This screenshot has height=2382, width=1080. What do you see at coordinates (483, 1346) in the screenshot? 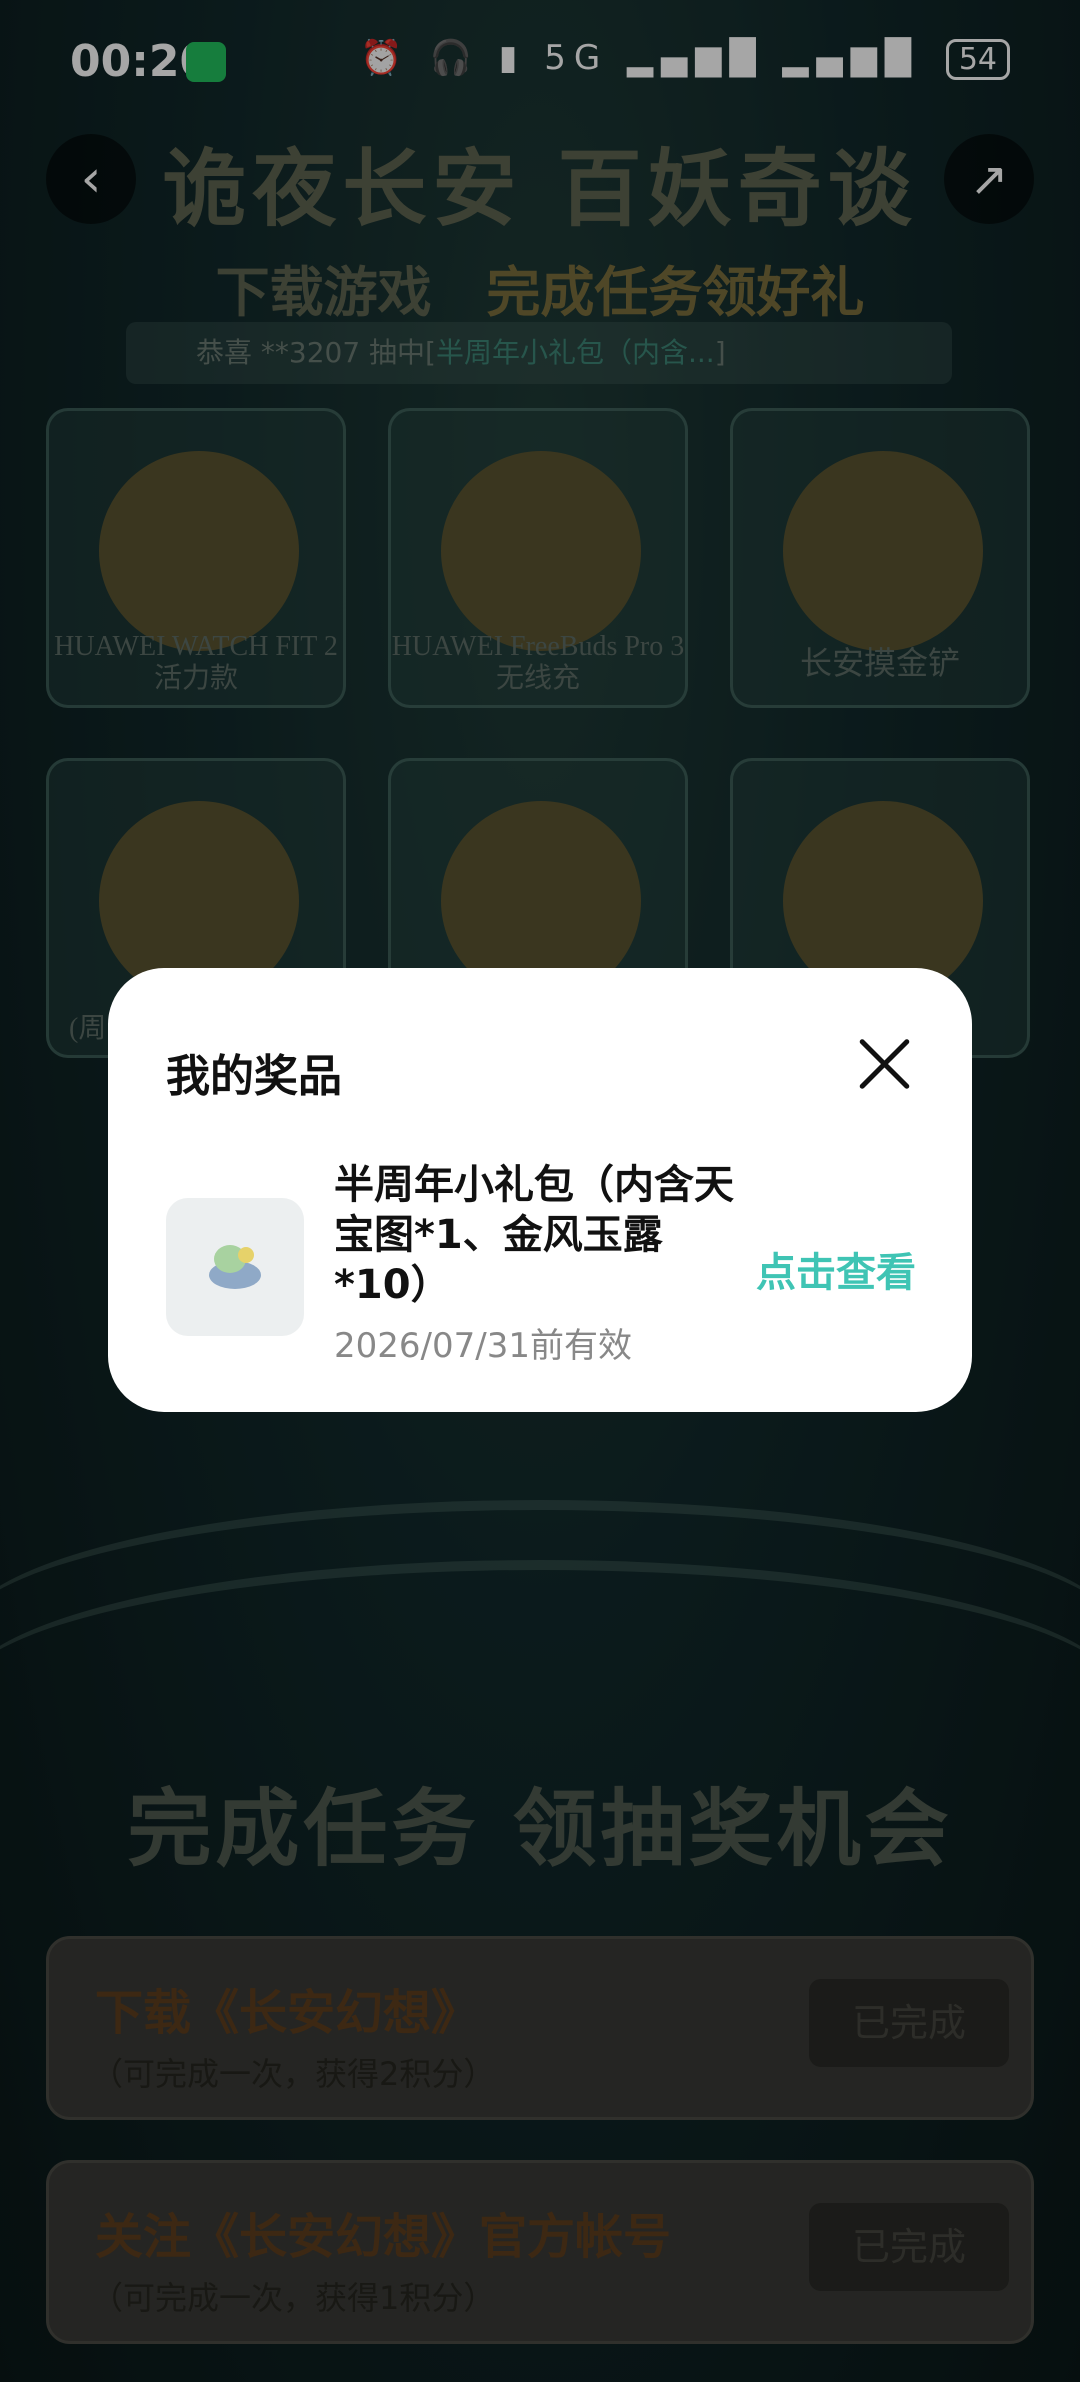
I see `gift-expiry: 2026/07/31前有效` at bounding box center [483, 1346].